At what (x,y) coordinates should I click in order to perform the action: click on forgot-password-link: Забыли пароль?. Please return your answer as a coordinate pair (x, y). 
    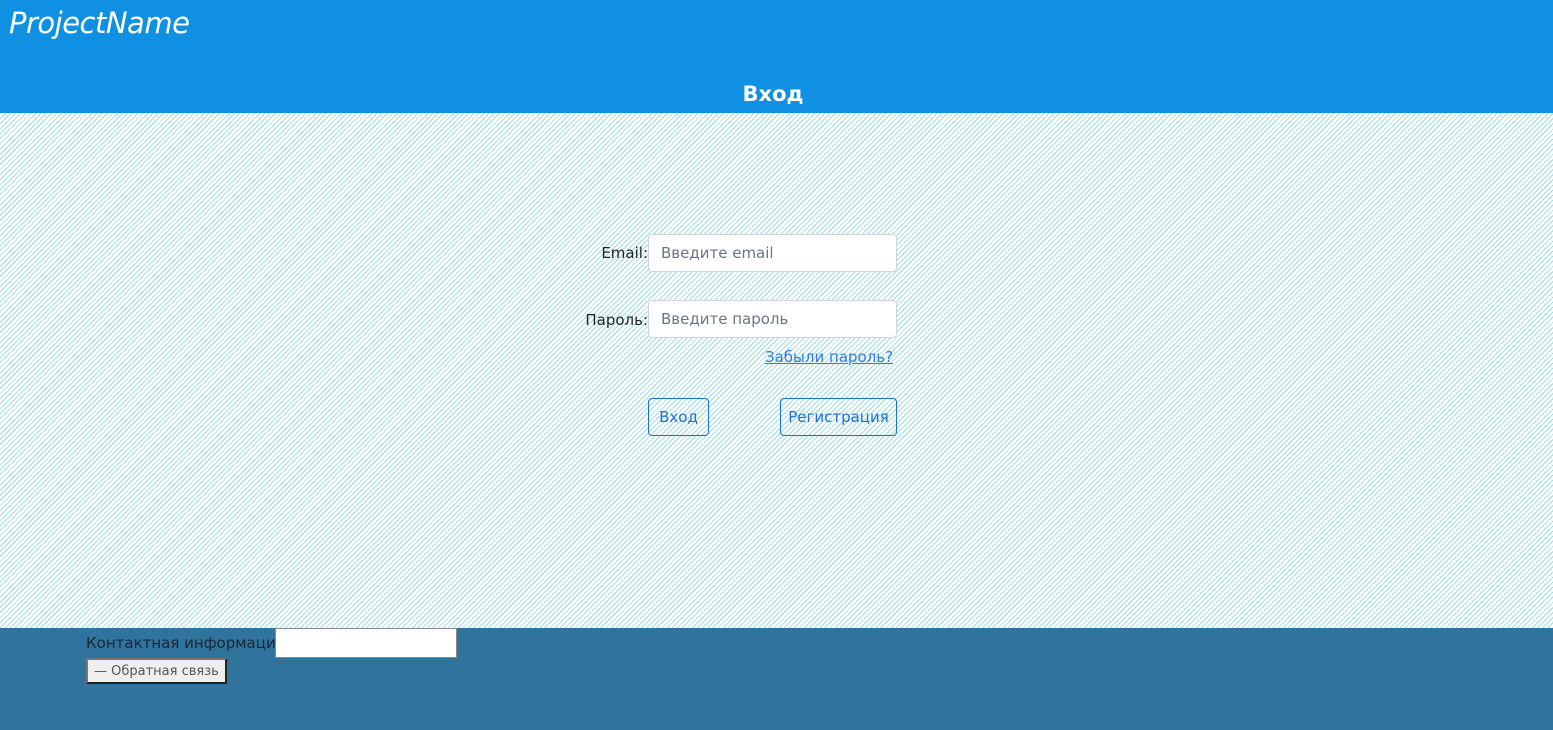
    Looking at the image, I should click on (829, 357).